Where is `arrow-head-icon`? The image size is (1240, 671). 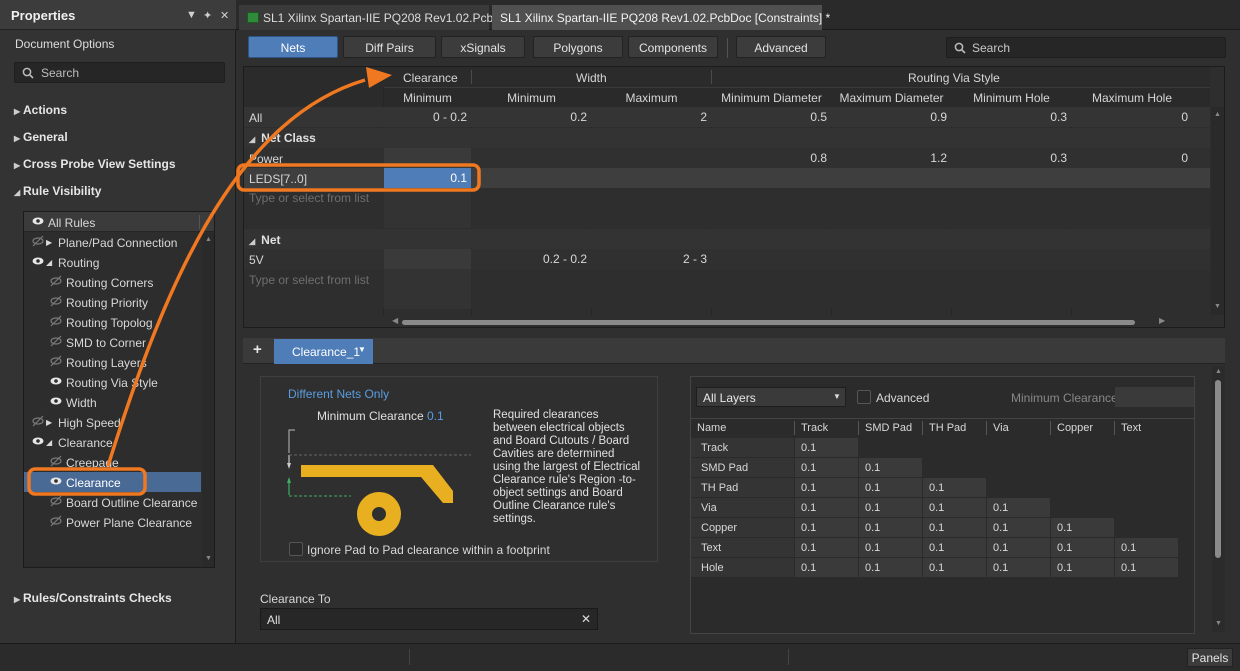 arrow-head-icon is located at coordinates (379, 77).